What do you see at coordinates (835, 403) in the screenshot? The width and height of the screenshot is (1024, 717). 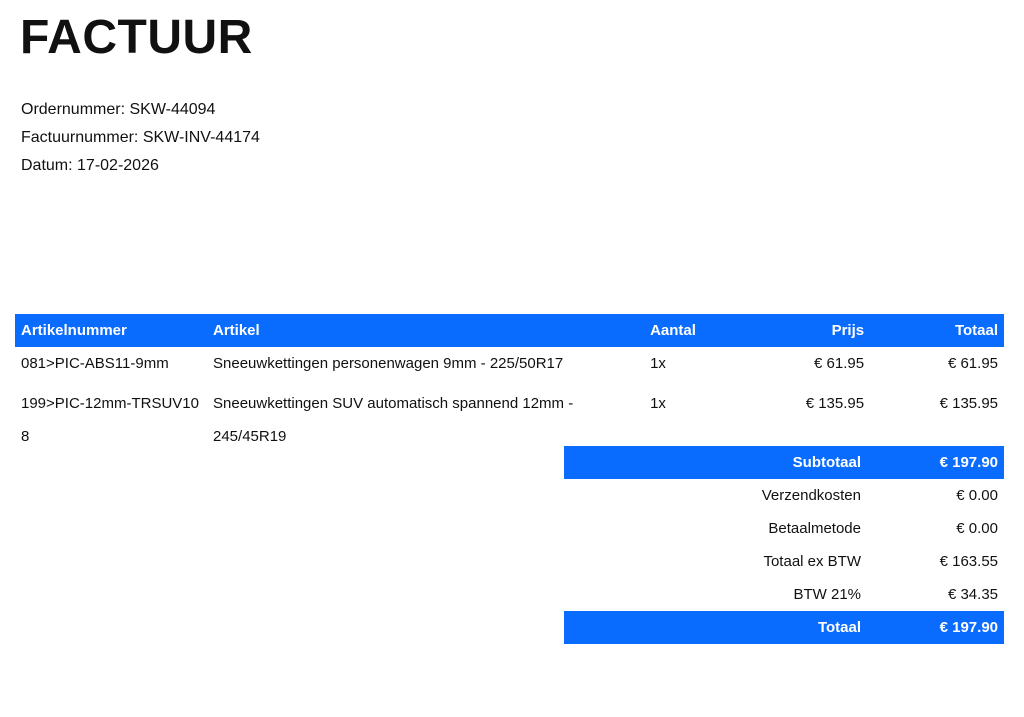 I see `row-price: € 135.95` at bounding box center [835, 403].